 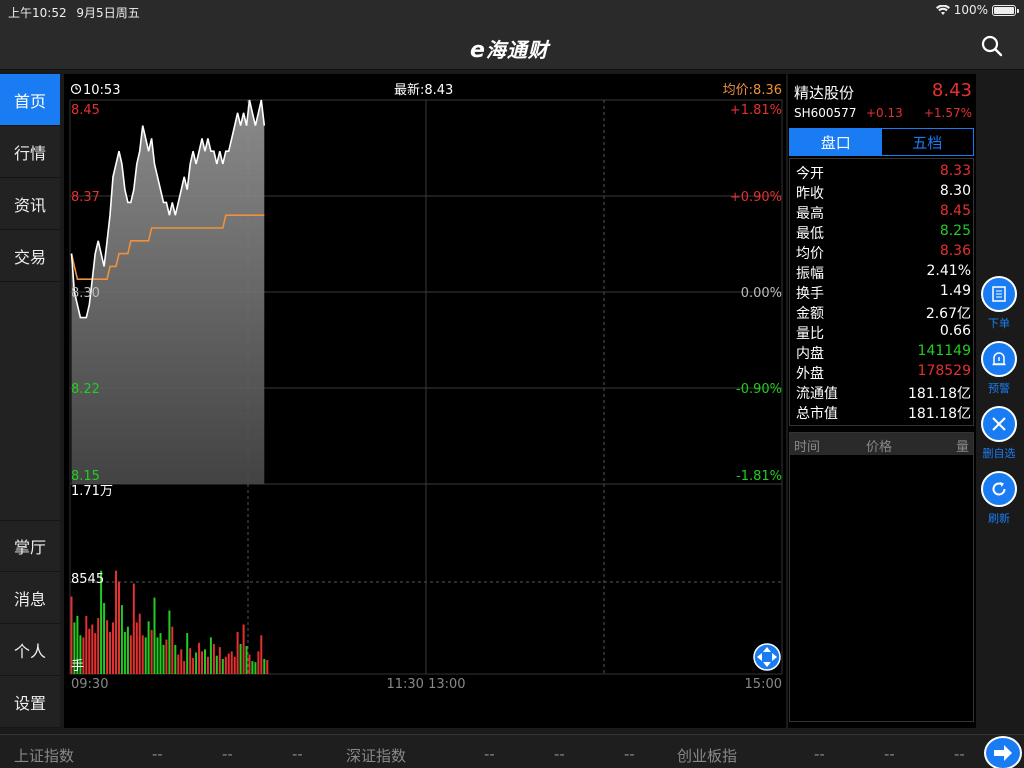 I want to click on pct-axis-label: +1.81%, so click(x=756, y=110).